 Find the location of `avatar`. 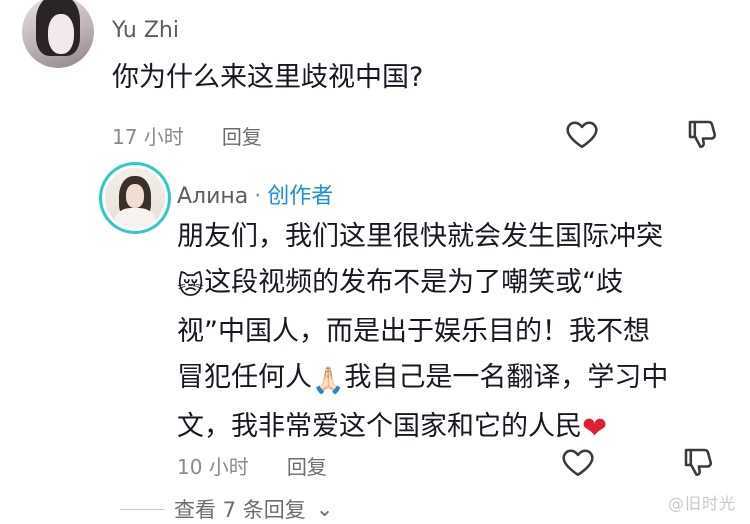

avatar is located at coordinates (58, 34).